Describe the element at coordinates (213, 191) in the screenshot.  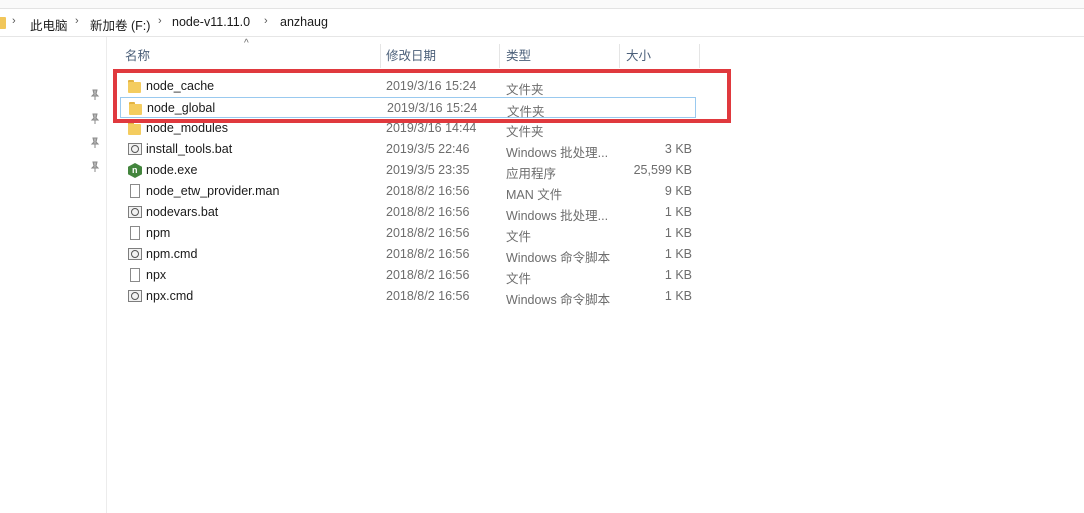
I see `file-name: node_etw_provider.man` at that location.